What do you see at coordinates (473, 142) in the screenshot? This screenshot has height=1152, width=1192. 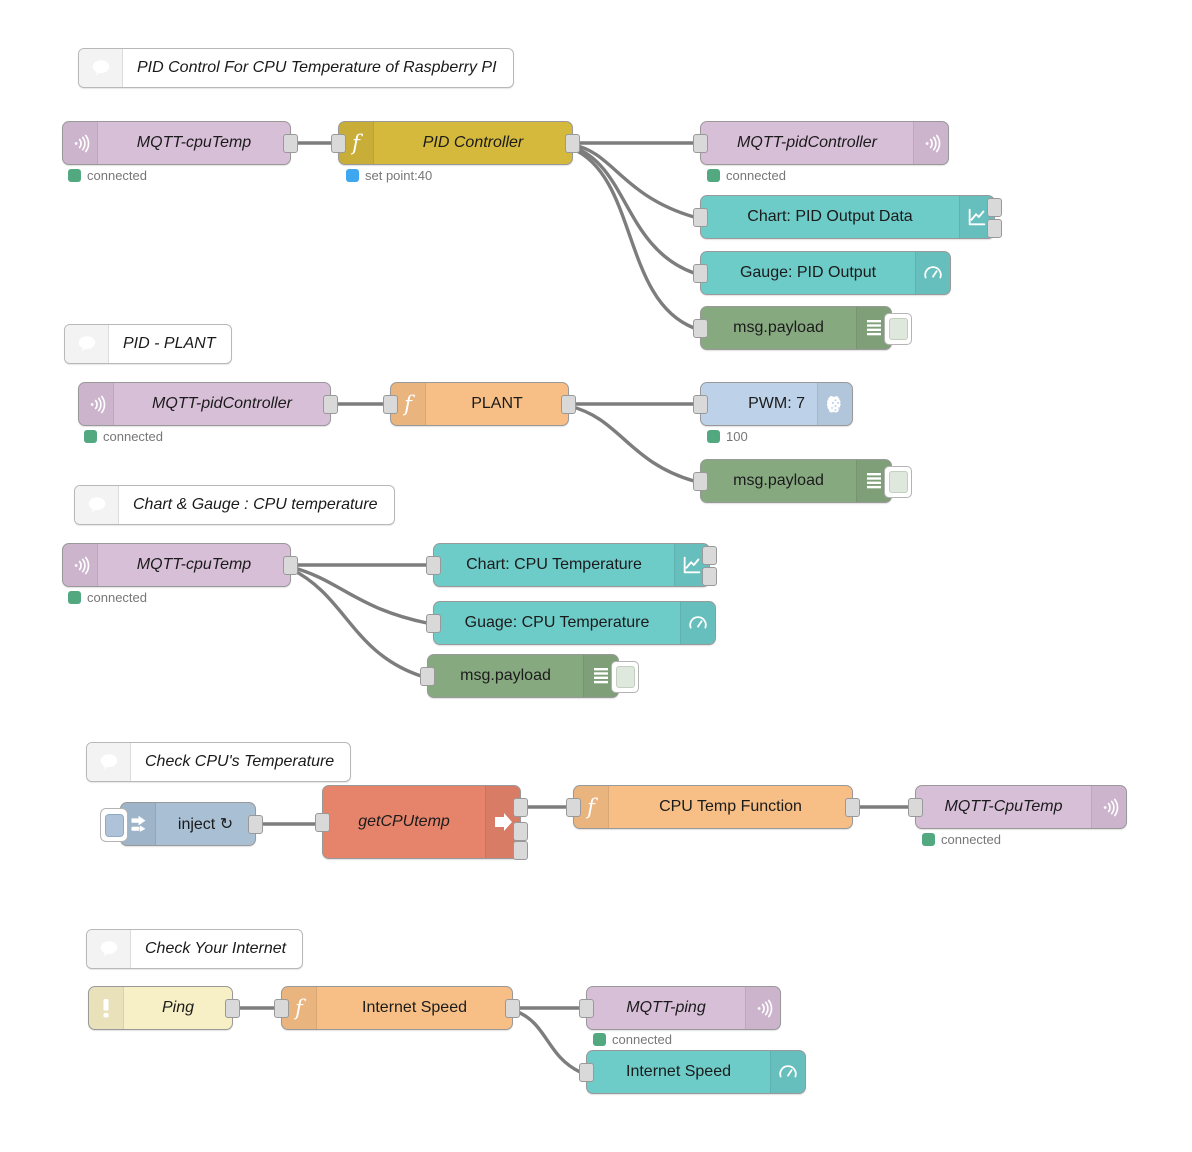 I see `node-label: PID Controller` at bounding box center [473, 142].